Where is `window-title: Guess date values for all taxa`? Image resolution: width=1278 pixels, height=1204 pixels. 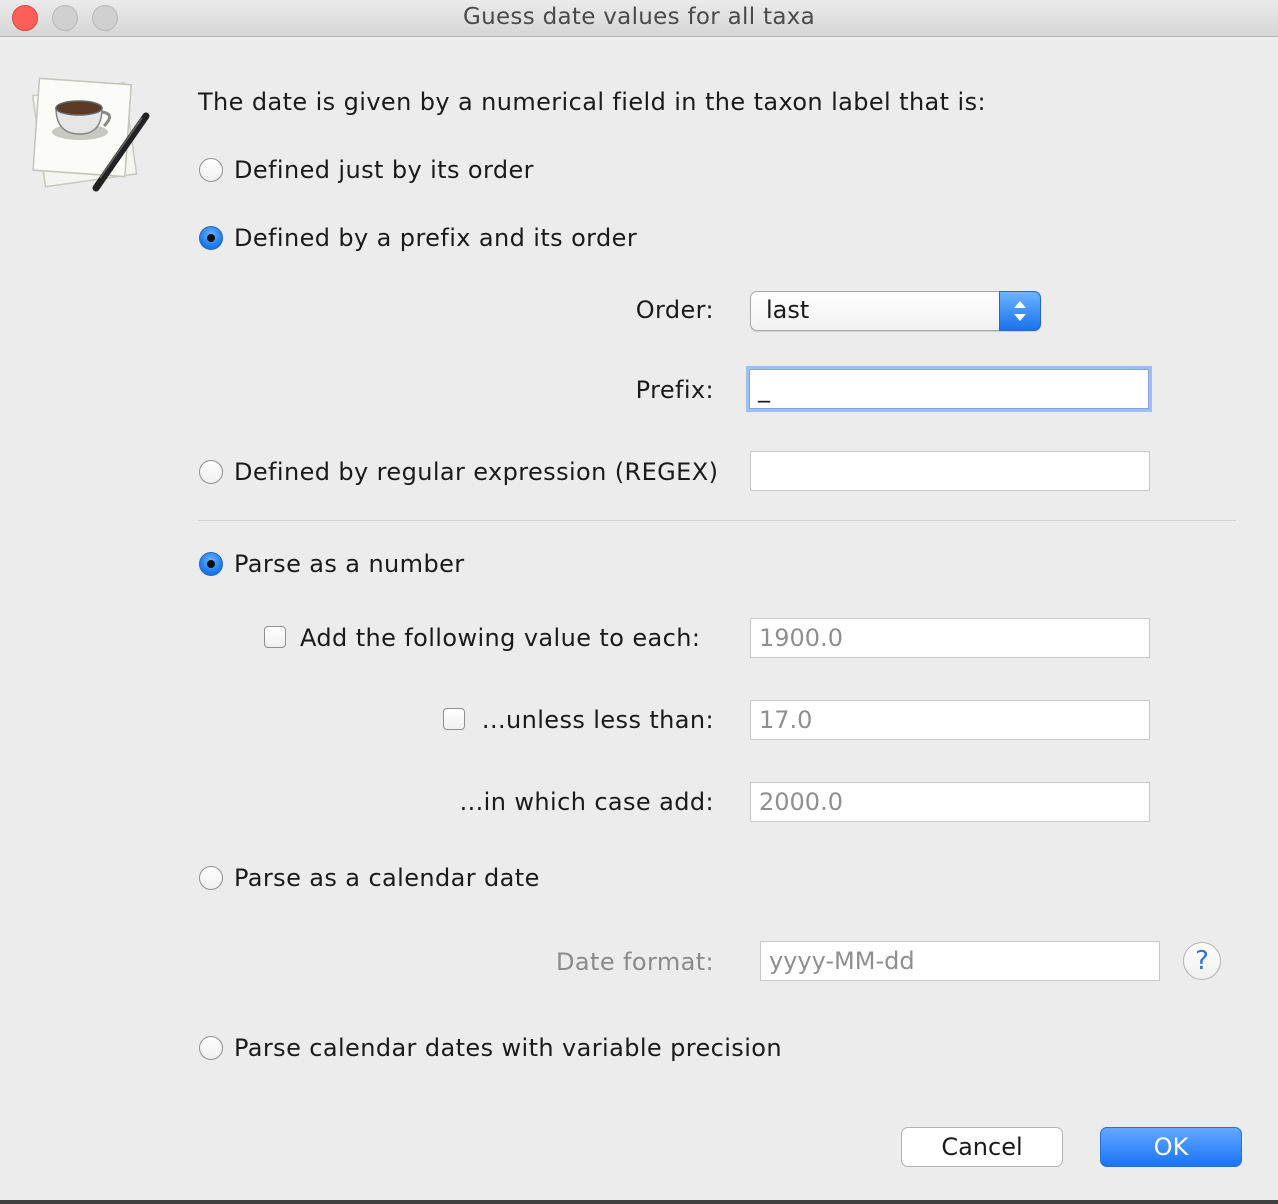
window-title: Guess date values for all taxa is located at coordinates (639, 17).